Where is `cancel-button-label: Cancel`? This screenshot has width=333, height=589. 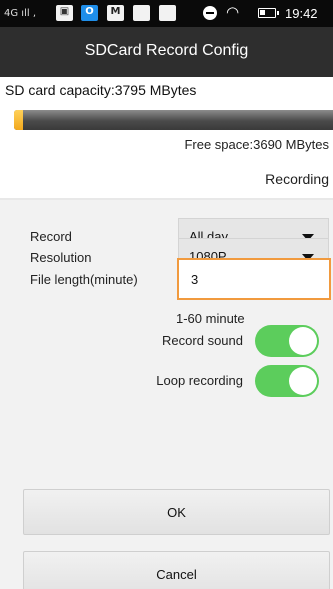
cancel-button-label: Cancel is located at coordinates (176, 574).